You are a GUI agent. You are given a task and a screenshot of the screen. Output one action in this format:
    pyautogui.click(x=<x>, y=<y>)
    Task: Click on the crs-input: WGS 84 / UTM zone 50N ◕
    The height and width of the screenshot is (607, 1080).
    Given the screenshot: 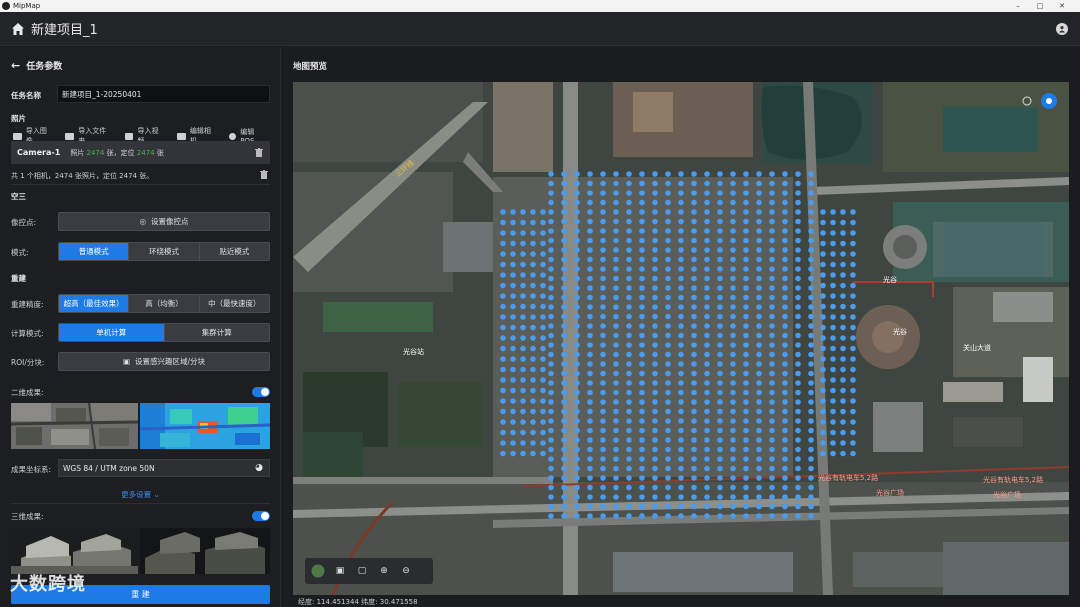 What is the action you would take?
    pyautogui.click(x=164, y=468)
    